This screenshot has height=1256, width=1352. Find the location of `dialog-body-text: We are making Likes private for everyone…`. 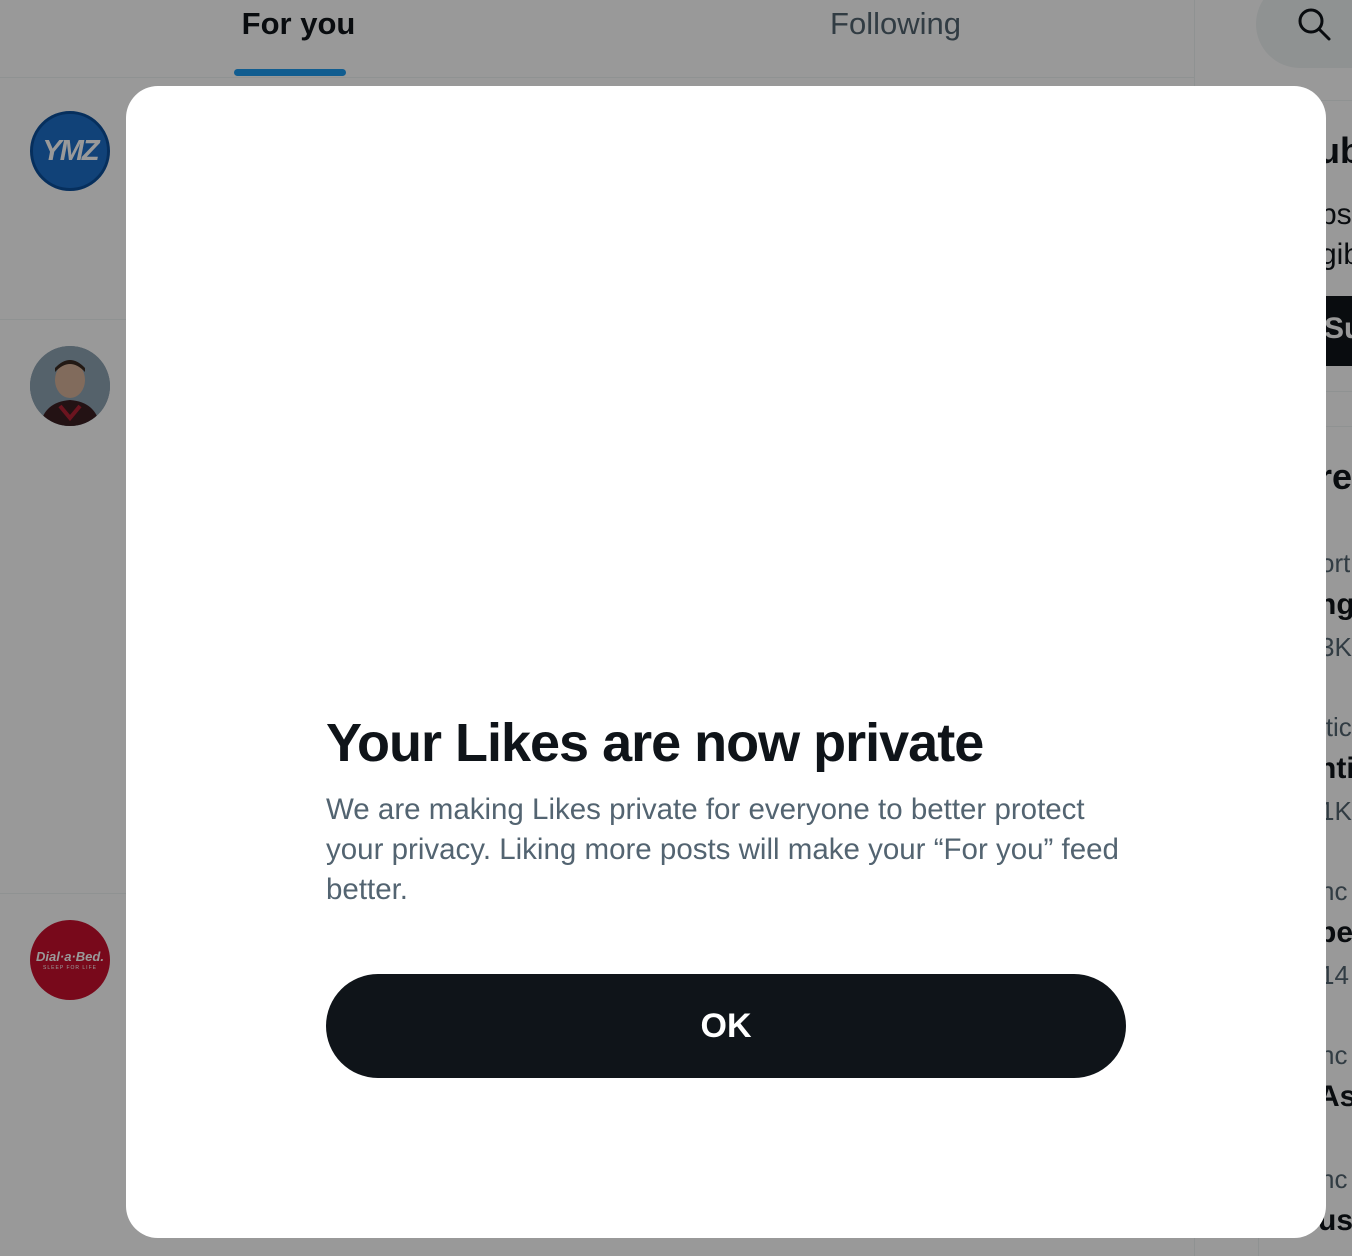

dialog-body-text: We are making Likes private for everyone… is located at coordinates (722, 849).